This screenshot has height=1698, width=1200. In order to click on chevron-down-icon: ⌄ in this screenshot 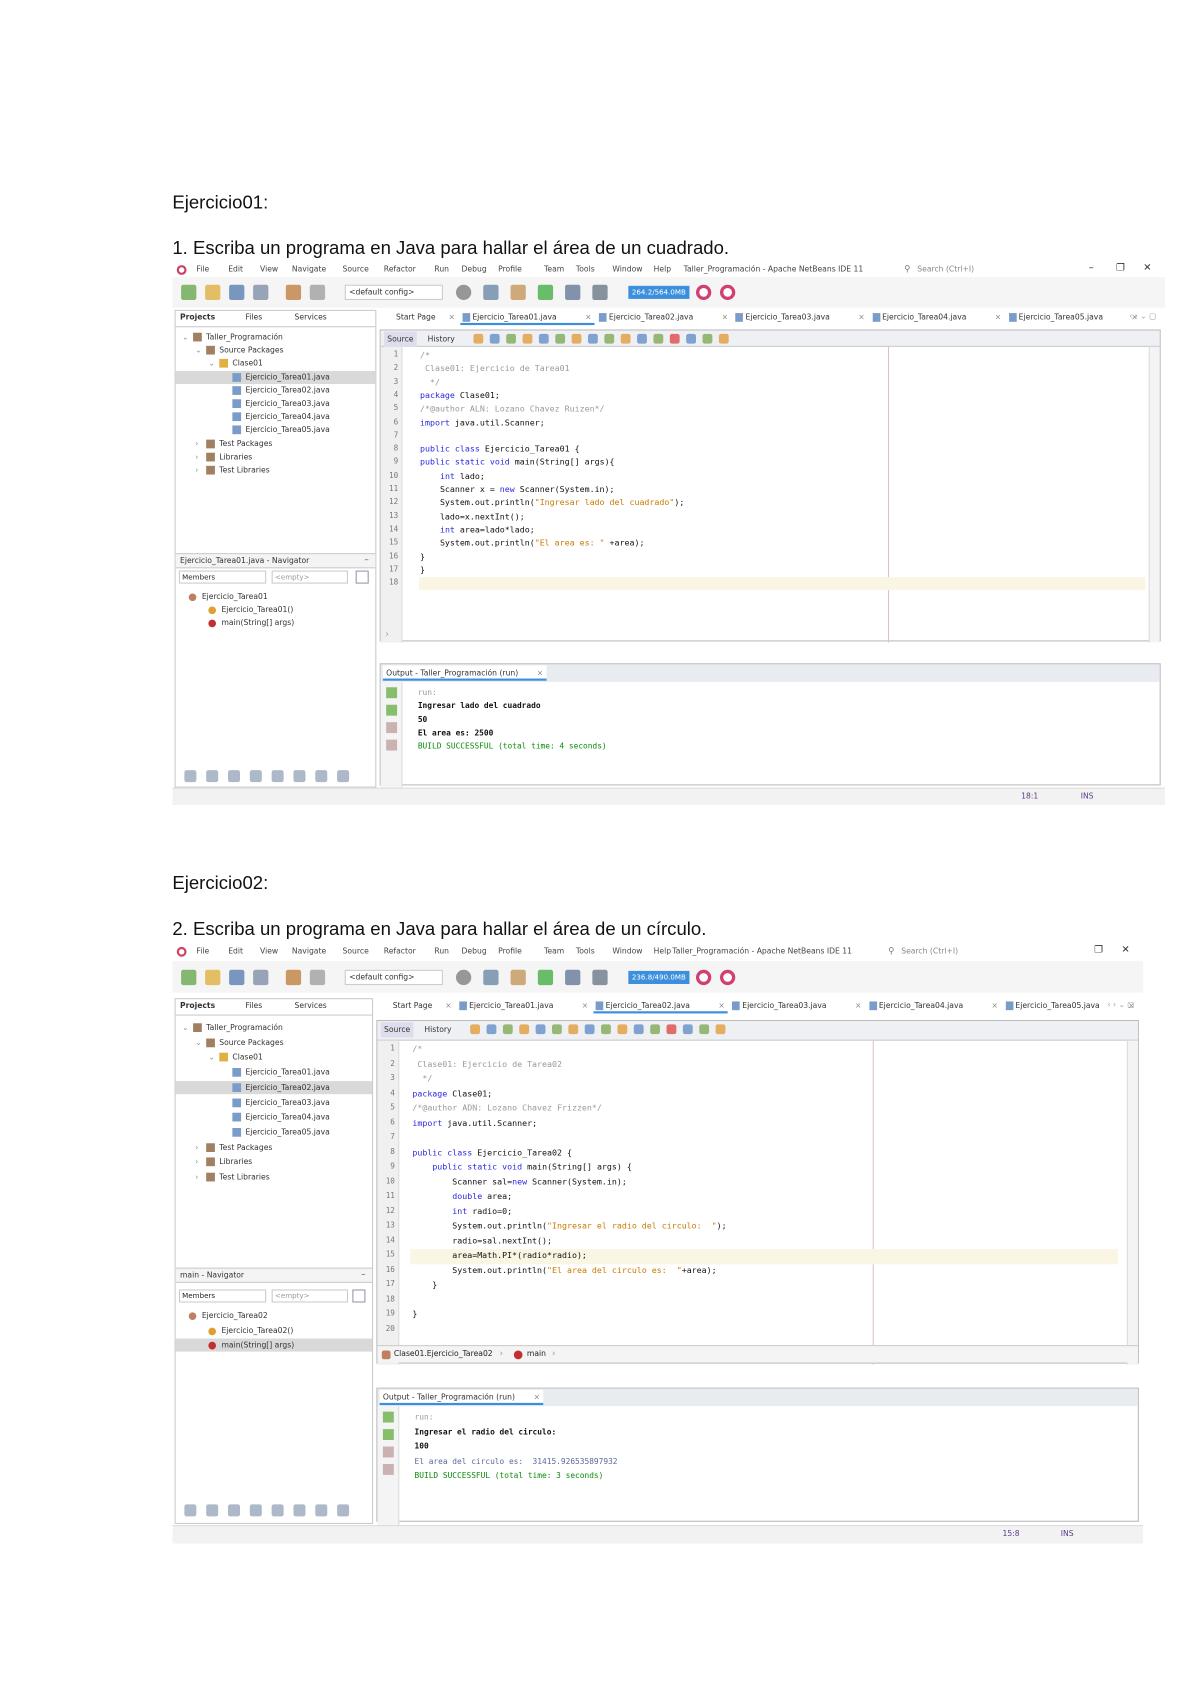, I will do `click(185, 337)`.